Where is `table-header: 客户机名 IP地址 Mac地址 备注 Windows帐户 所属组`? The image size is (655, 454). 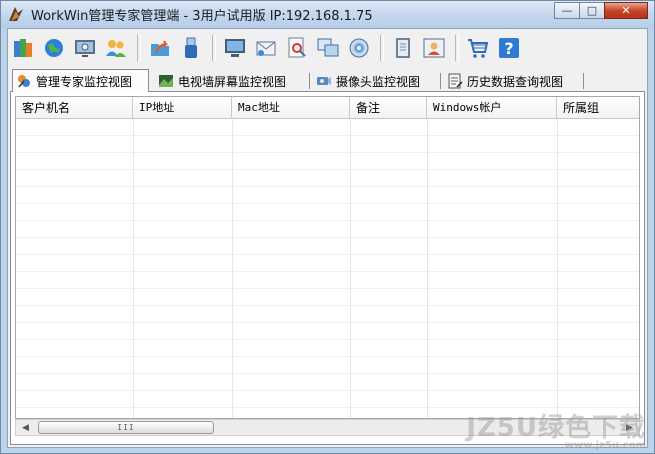
table-header: 客户机名 IP地址 Mac地址 备注 Windows帐户 所属组 is located at coordinates (327, 108).